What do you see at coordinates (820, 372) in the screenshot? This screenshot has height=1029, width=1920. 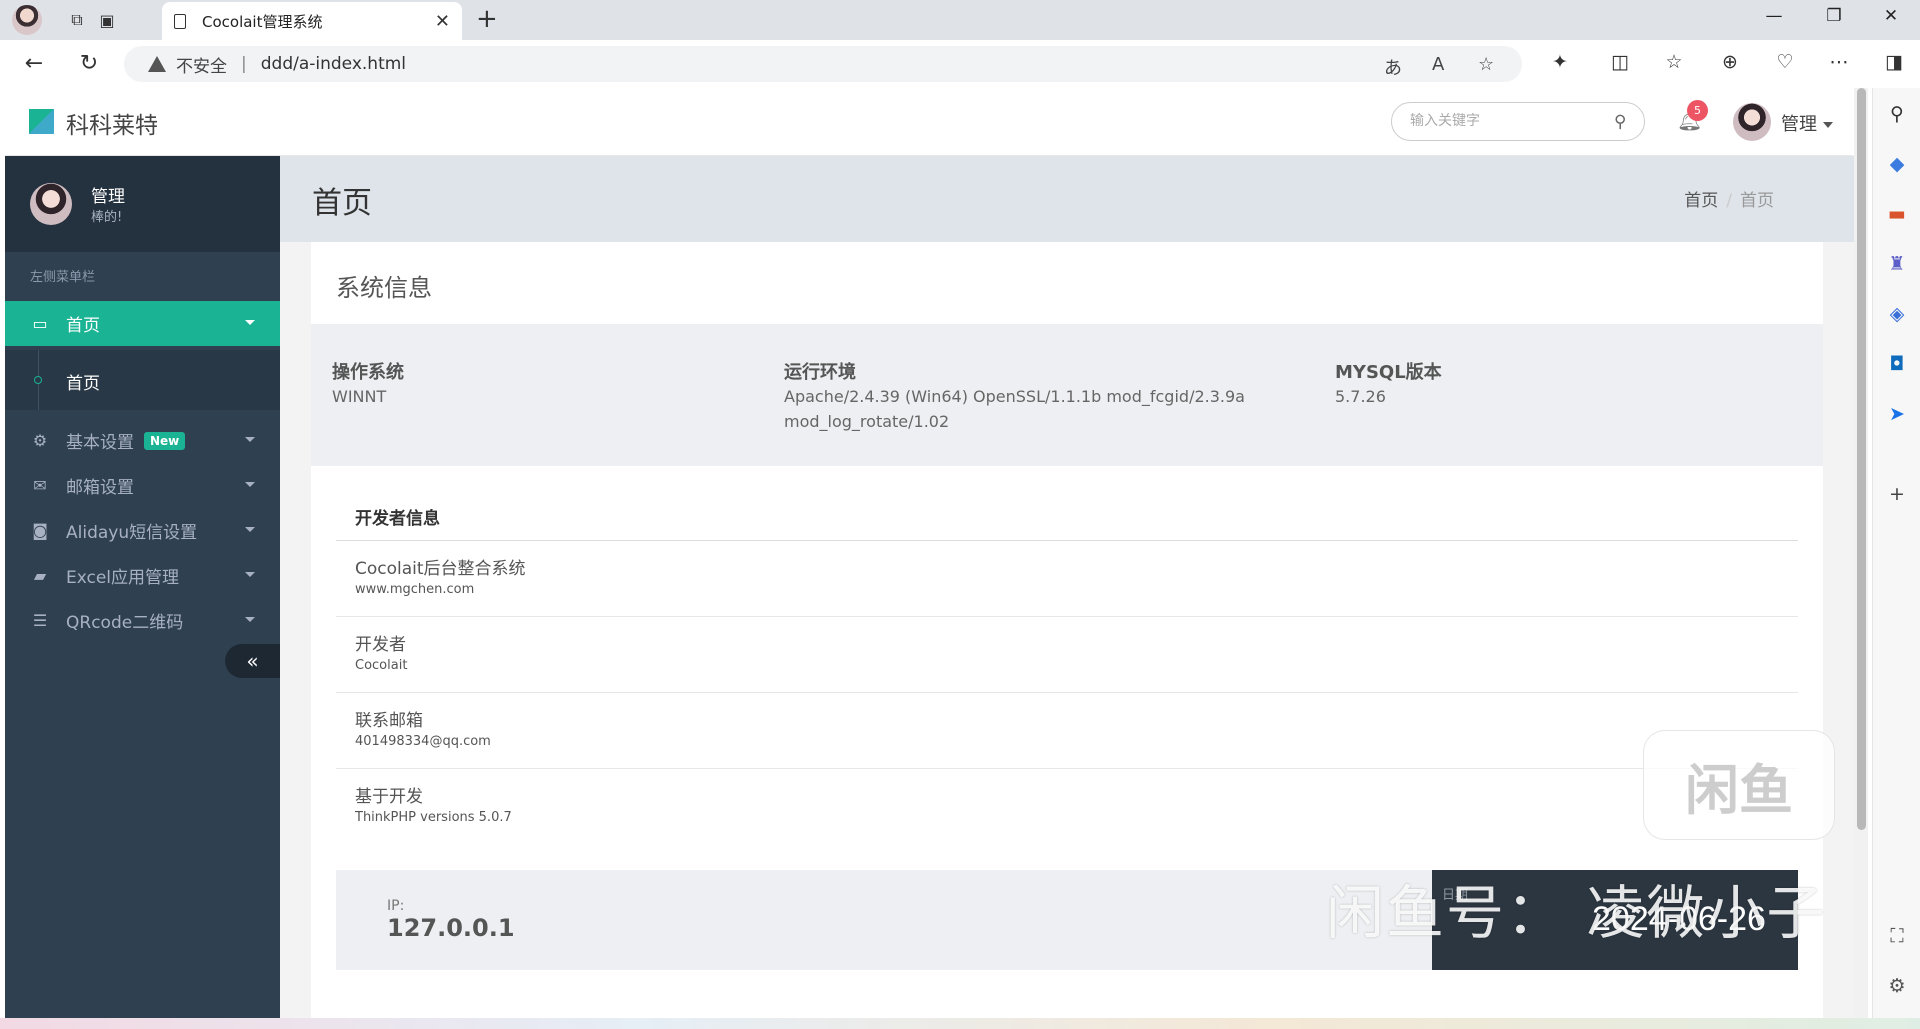 I see `env-label: 运行环境` at bounding box center [820, 372].